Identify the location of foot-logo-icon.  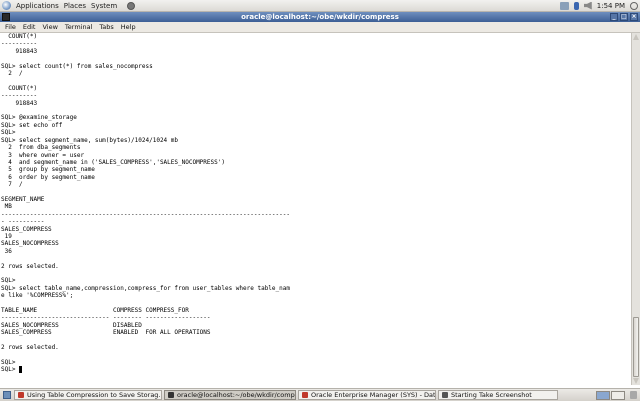
(6, 5).